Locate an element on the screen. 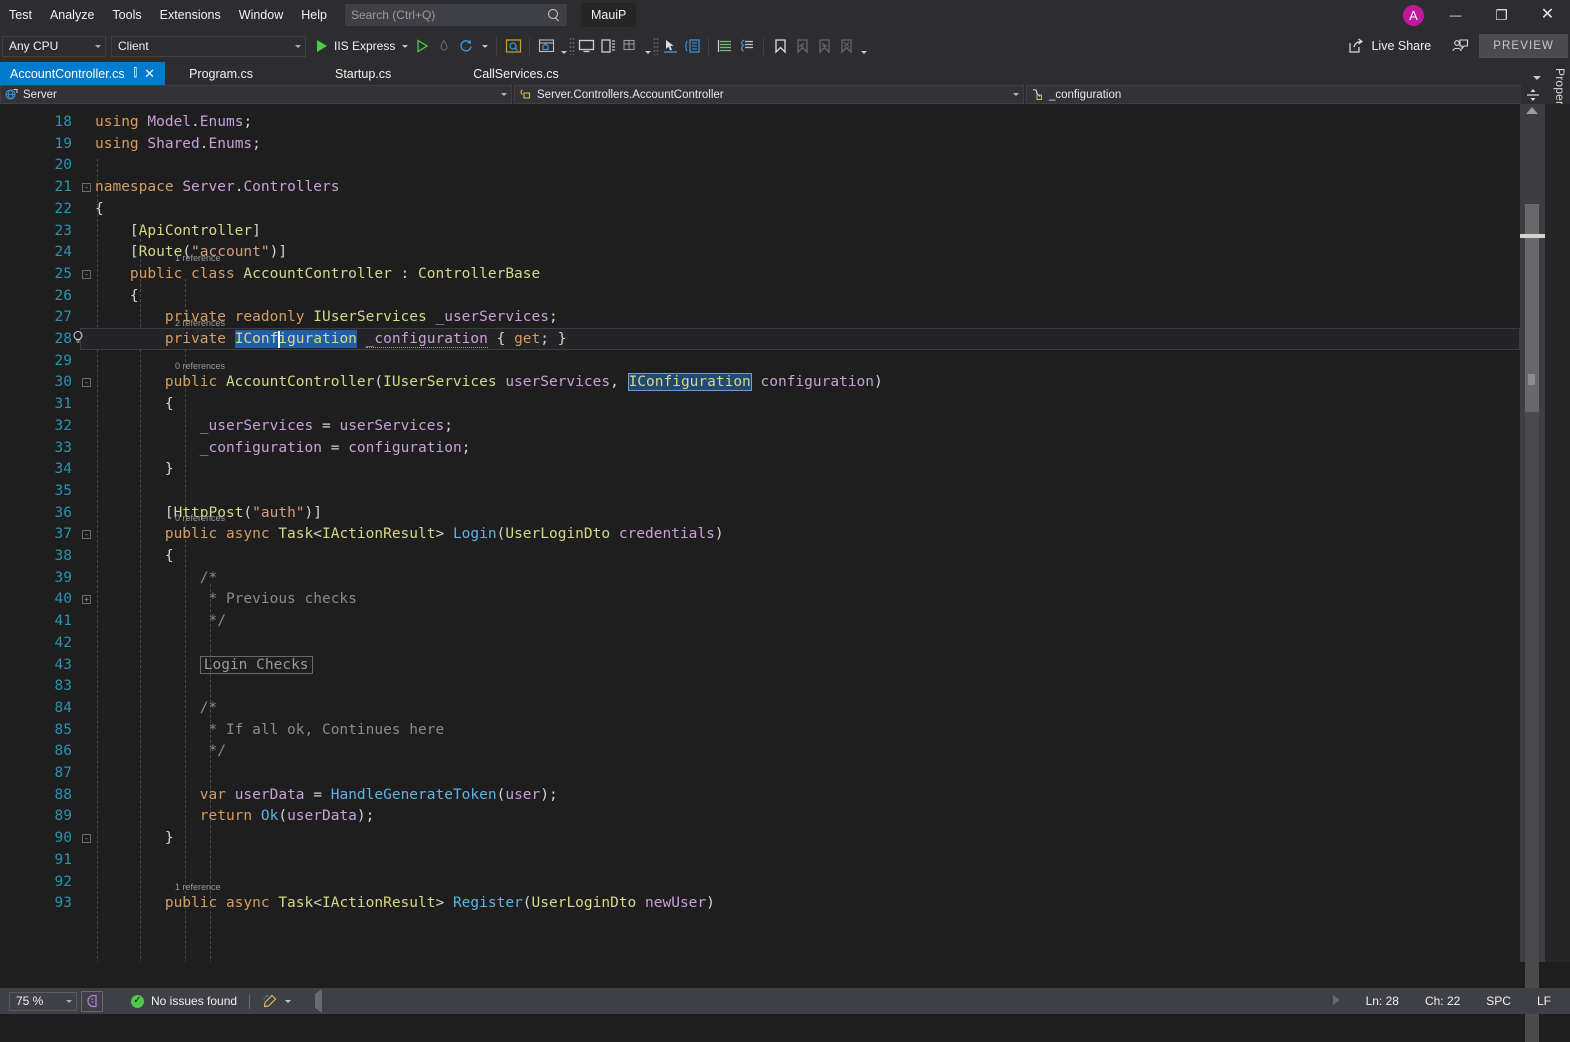 This screenshot has width=1570, height=1042. menu-item-tools: Tools is located at coordinates (126, 15).